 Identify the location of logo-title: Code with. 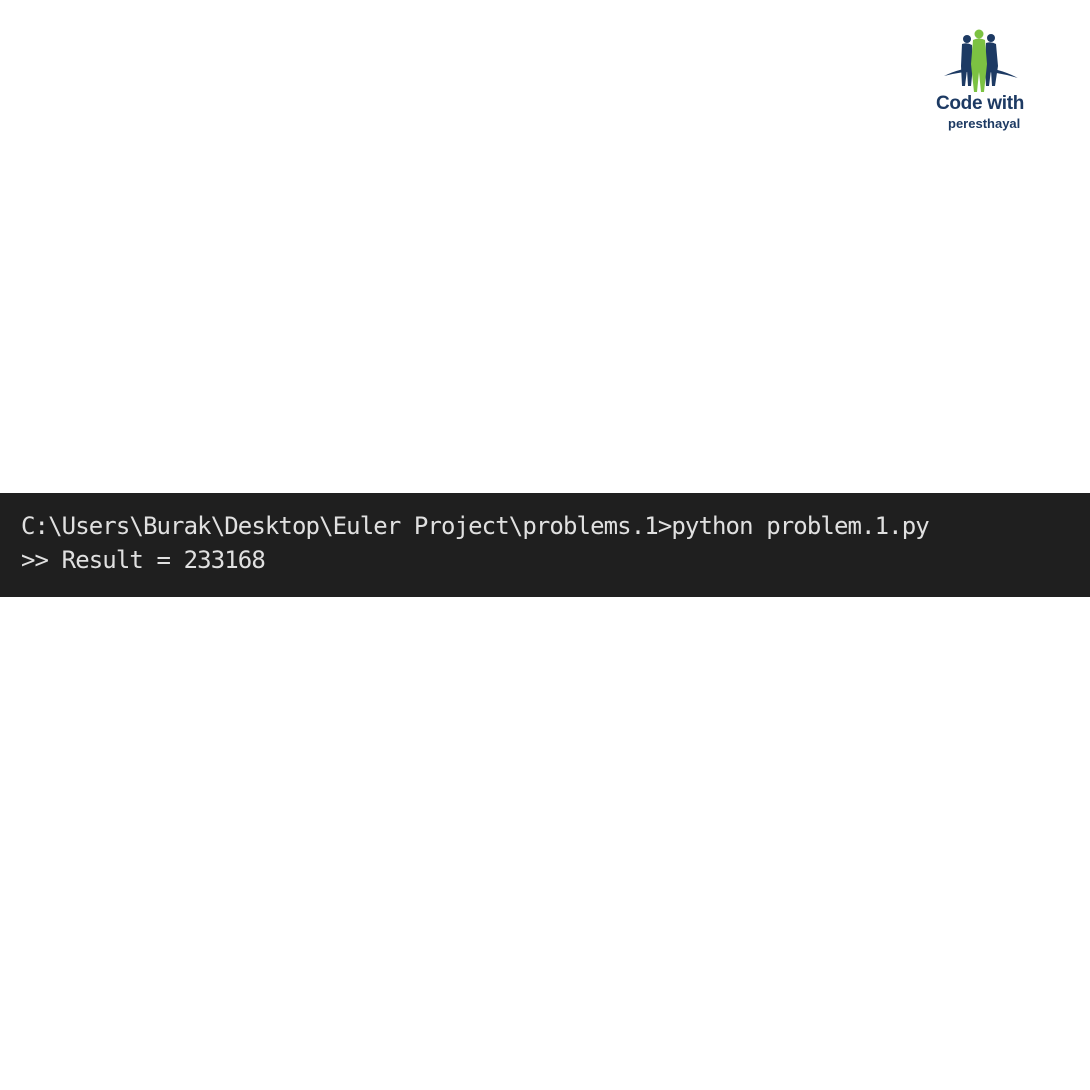
(980, 103).